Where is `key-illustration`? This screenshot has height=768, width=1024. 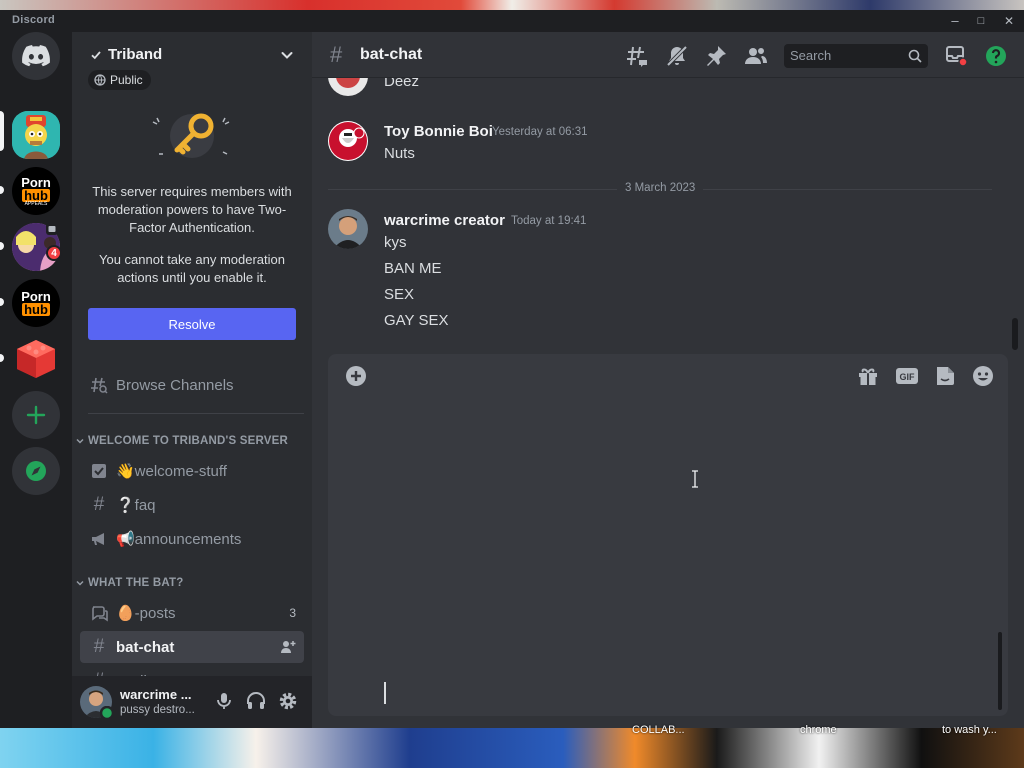 key-illustration is located at coordinates (191, 135).